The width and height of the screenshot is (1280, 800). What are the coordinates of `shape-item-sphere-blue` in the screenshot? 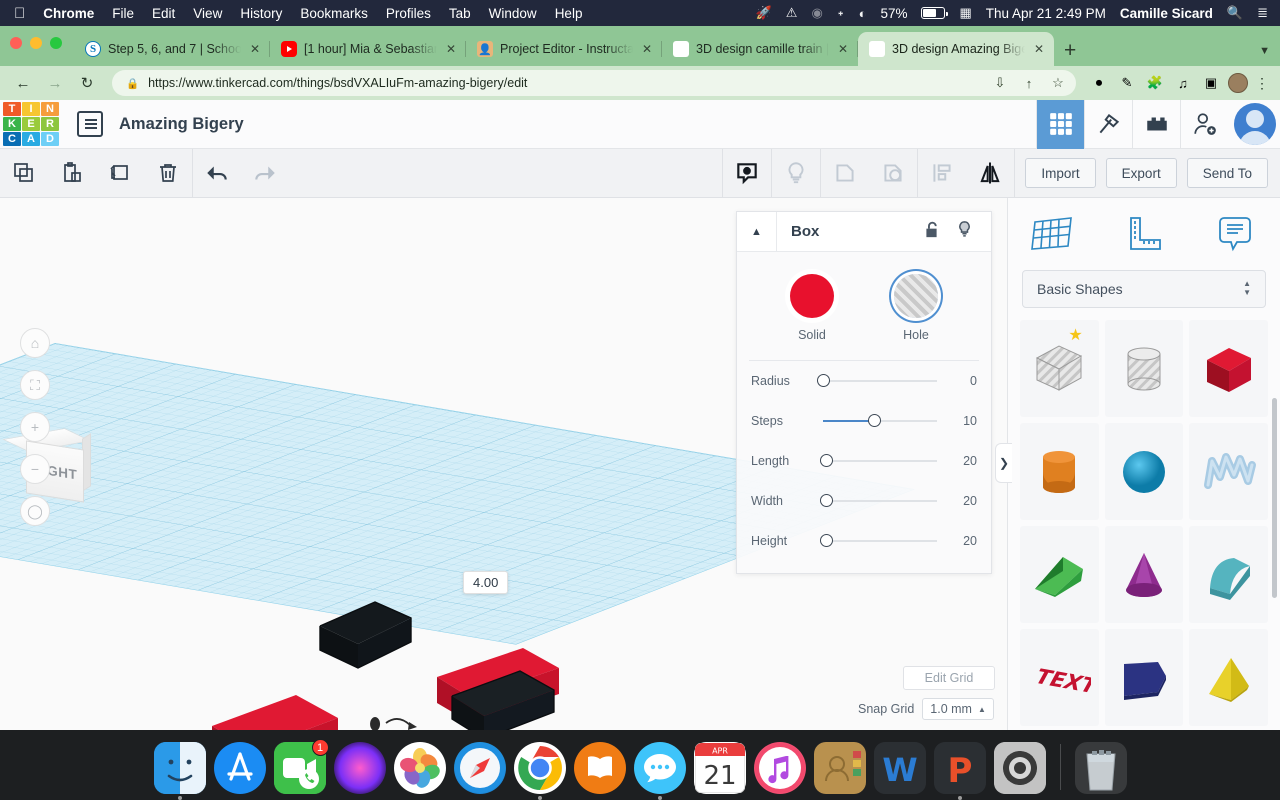 It's located at (1144, 471).